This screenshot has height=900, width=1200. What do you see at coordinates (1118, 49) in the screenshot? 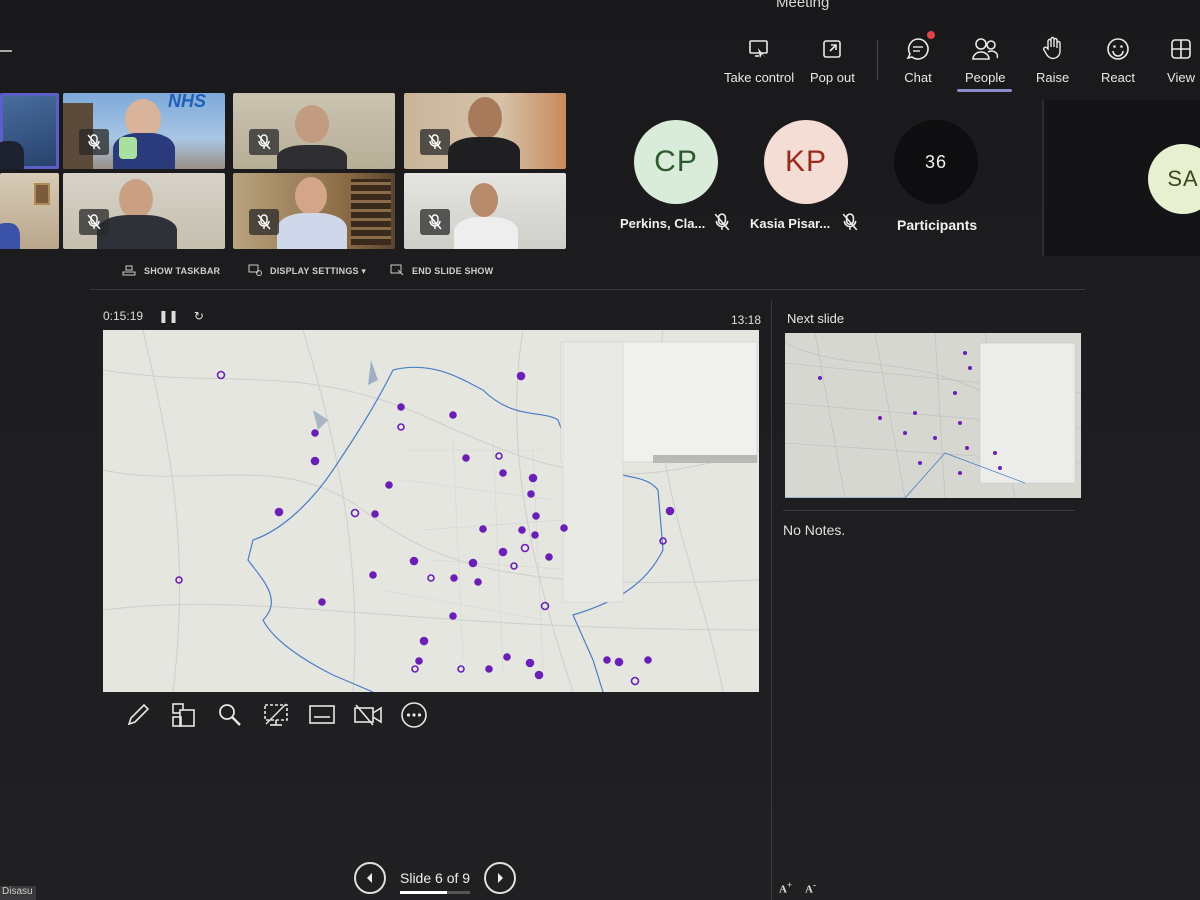
I see `smiley-icon` at bounding box center [1118, 49].